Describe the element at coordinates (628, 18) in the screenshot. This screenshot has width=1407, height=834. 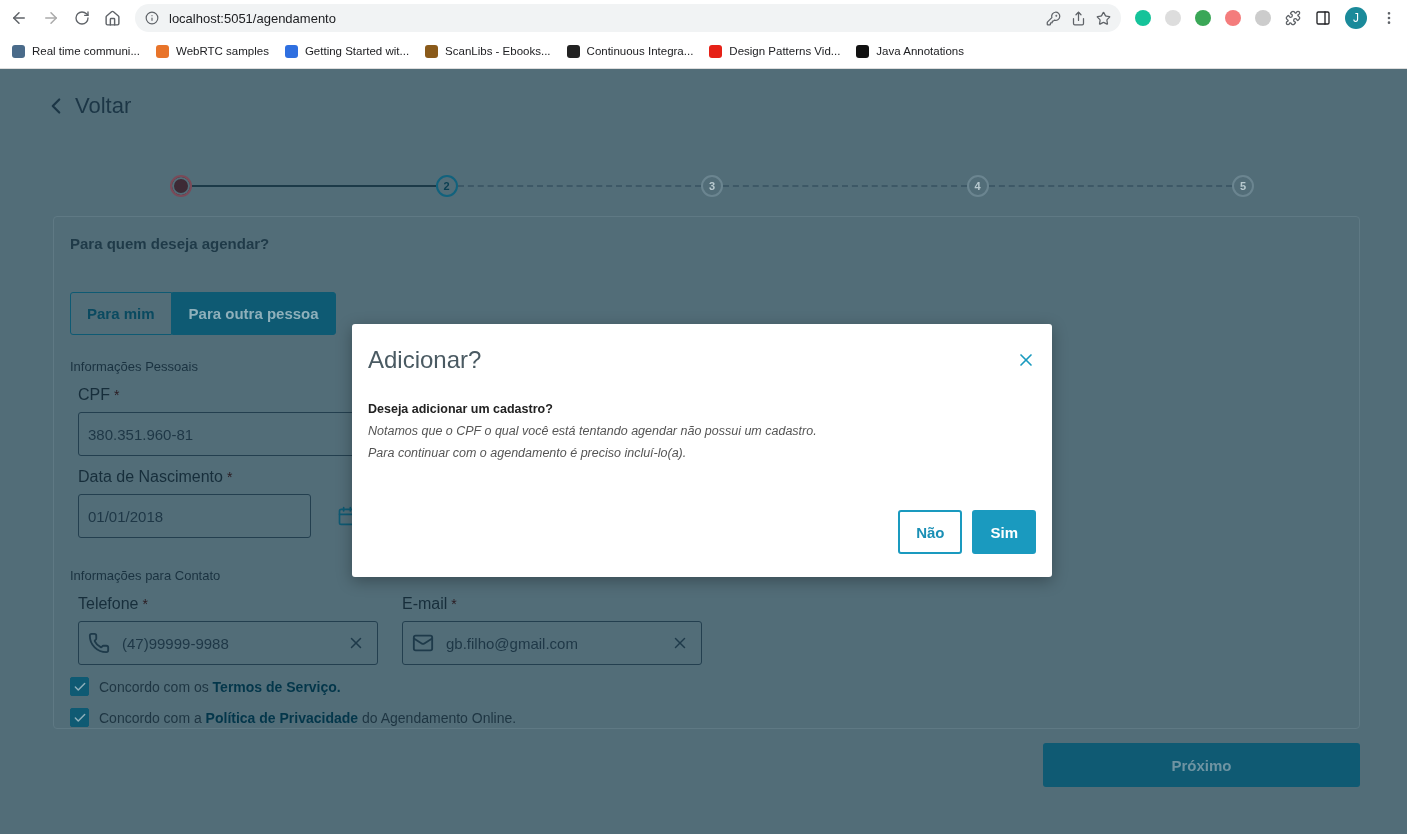
I see `address-bar: localhost:5051/agendamento` at that location.